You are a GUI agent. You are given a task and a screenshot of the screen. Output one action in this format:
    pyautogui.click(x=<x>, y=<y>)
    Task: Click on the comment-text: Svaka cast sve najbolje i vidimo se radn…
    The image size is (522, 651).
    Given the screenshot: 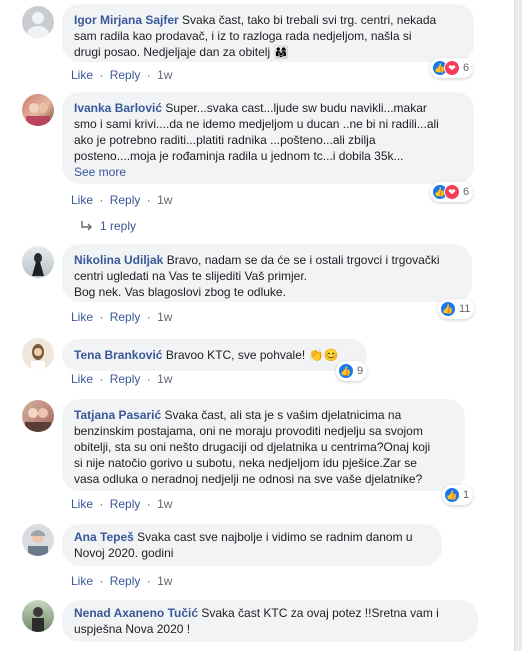 What is the action you would take?
    pyautogui.click(x=275, y=537)
    